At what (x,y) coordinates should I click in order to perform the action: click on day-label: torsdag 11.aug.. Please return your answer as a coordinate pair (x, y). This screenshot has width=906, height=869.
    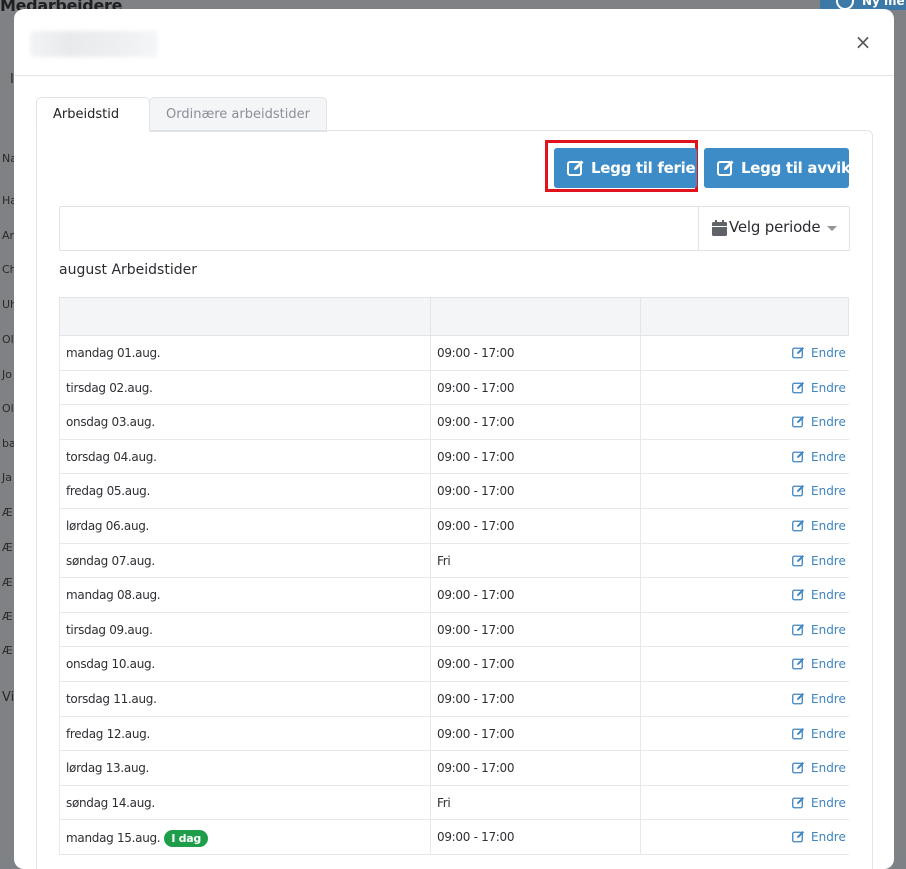
    Looking at the image, I should click on (111, 699).